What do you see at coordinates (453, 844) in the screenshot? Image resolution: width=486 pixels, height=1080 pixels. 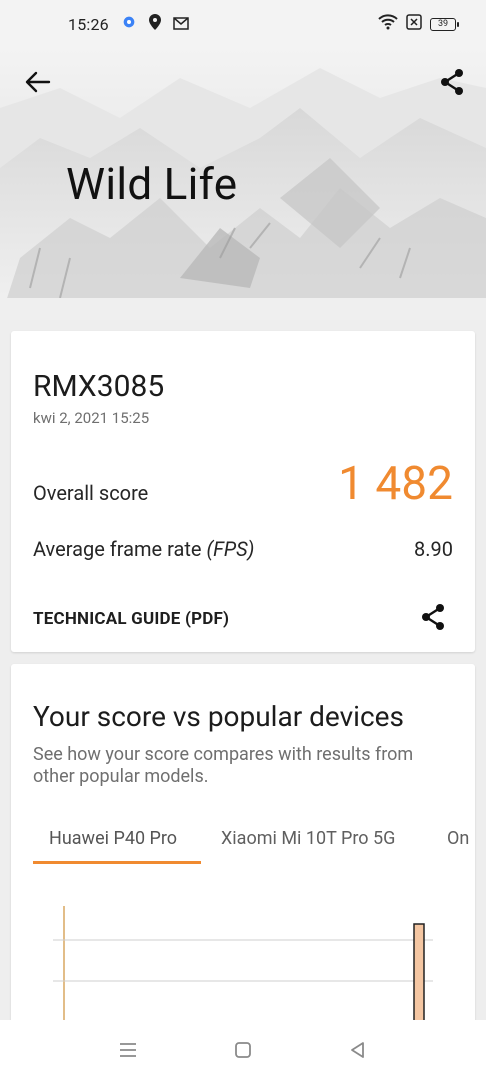 I see `tab-more: On` at bounding box center [453, 844].